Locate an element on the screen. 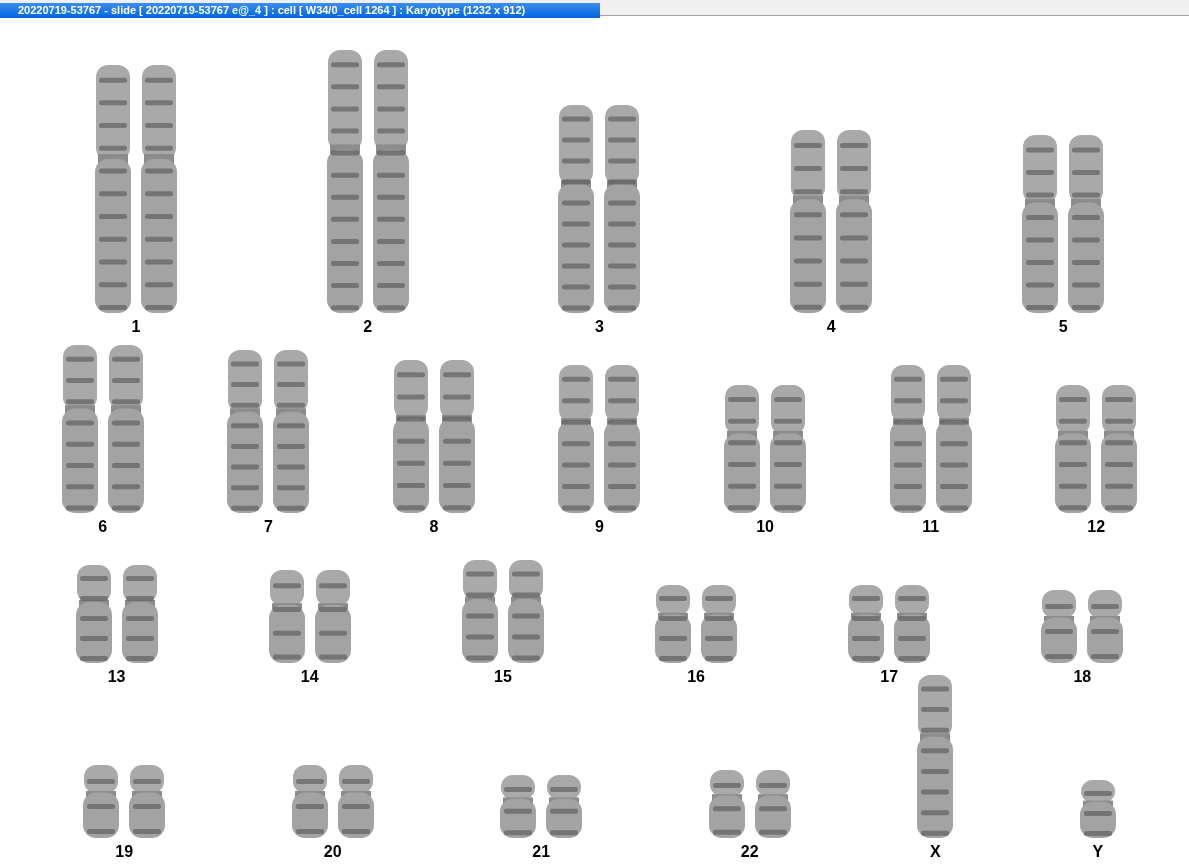 This screenshot has width=1189, height=865. chromosome-label: 12 is located at coordinates (1096, 527).